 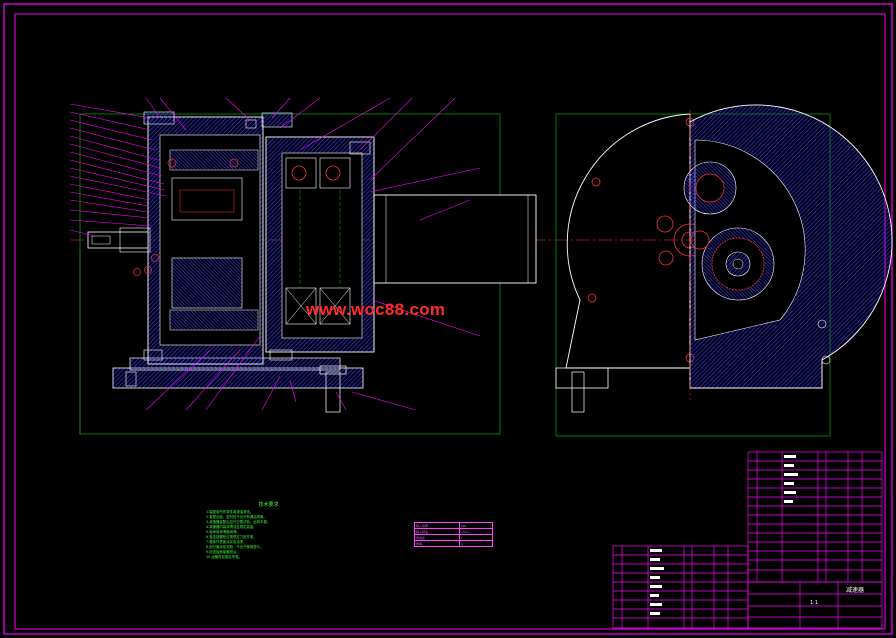 I want to click on table-row: 效率 η, so click(x=453, y=543).